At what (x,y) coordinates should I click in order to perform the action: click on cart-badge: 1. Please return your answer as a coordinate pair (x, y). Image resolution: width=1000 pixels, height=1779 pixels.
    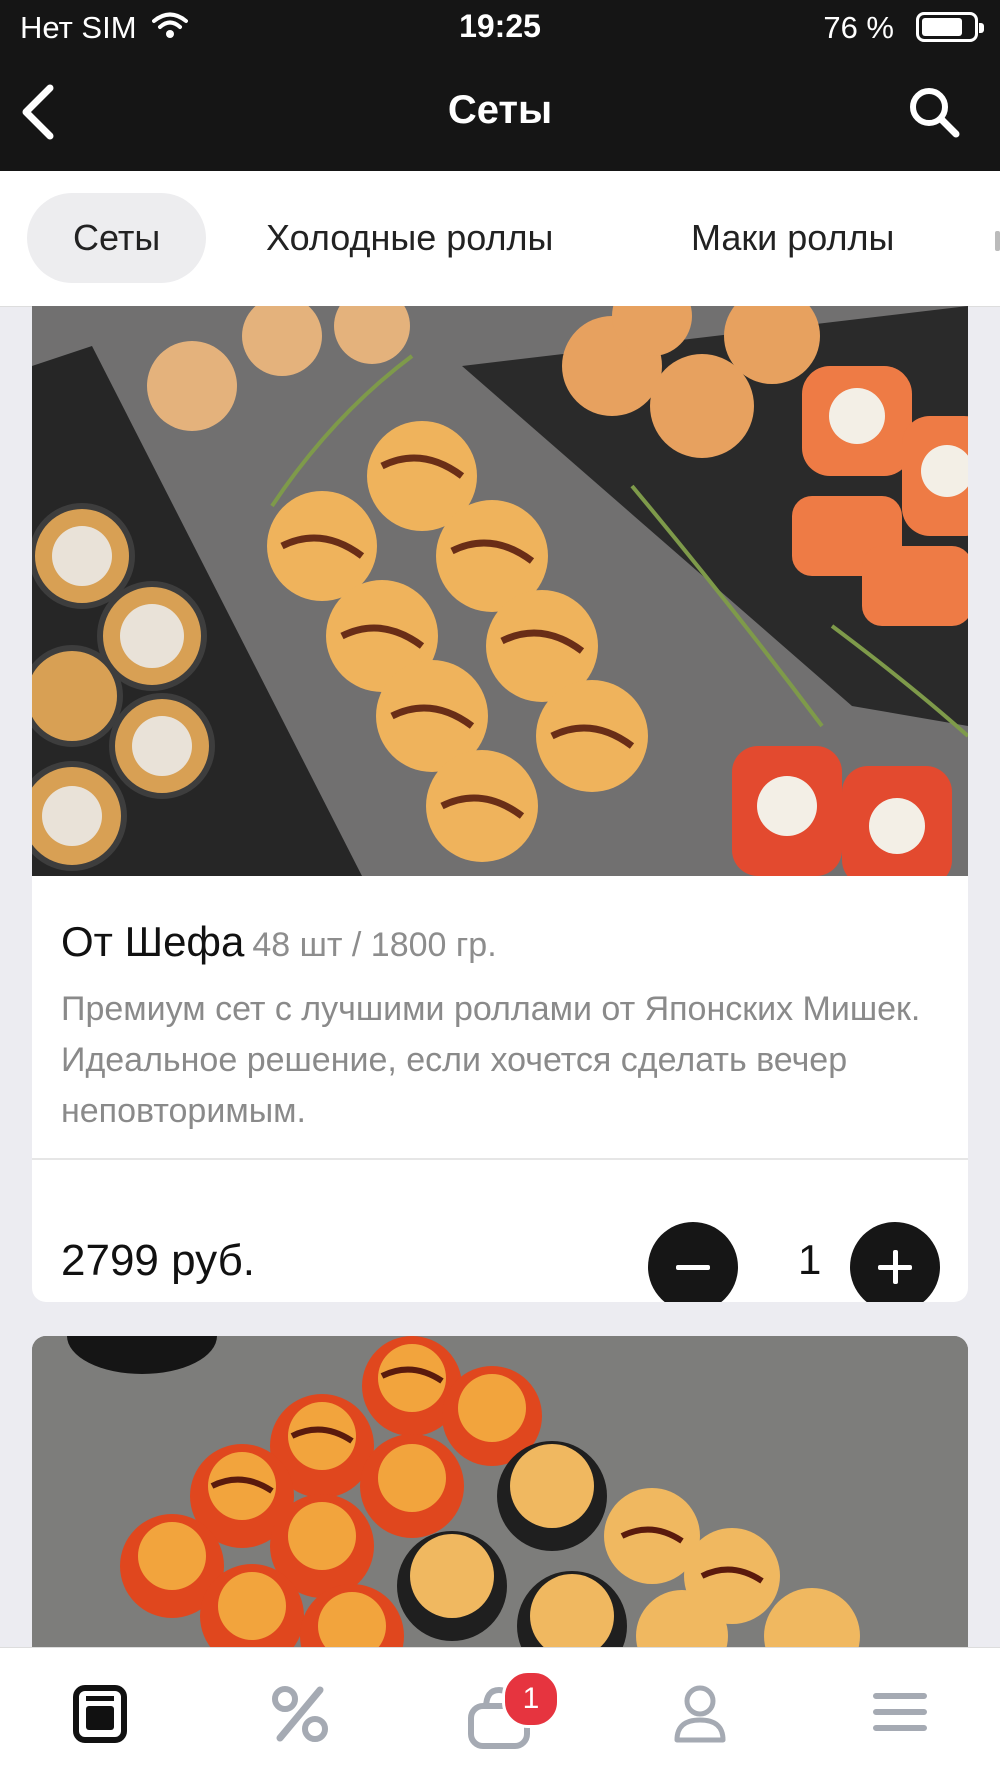
    Looking at the image, I should click on (531, 1699).